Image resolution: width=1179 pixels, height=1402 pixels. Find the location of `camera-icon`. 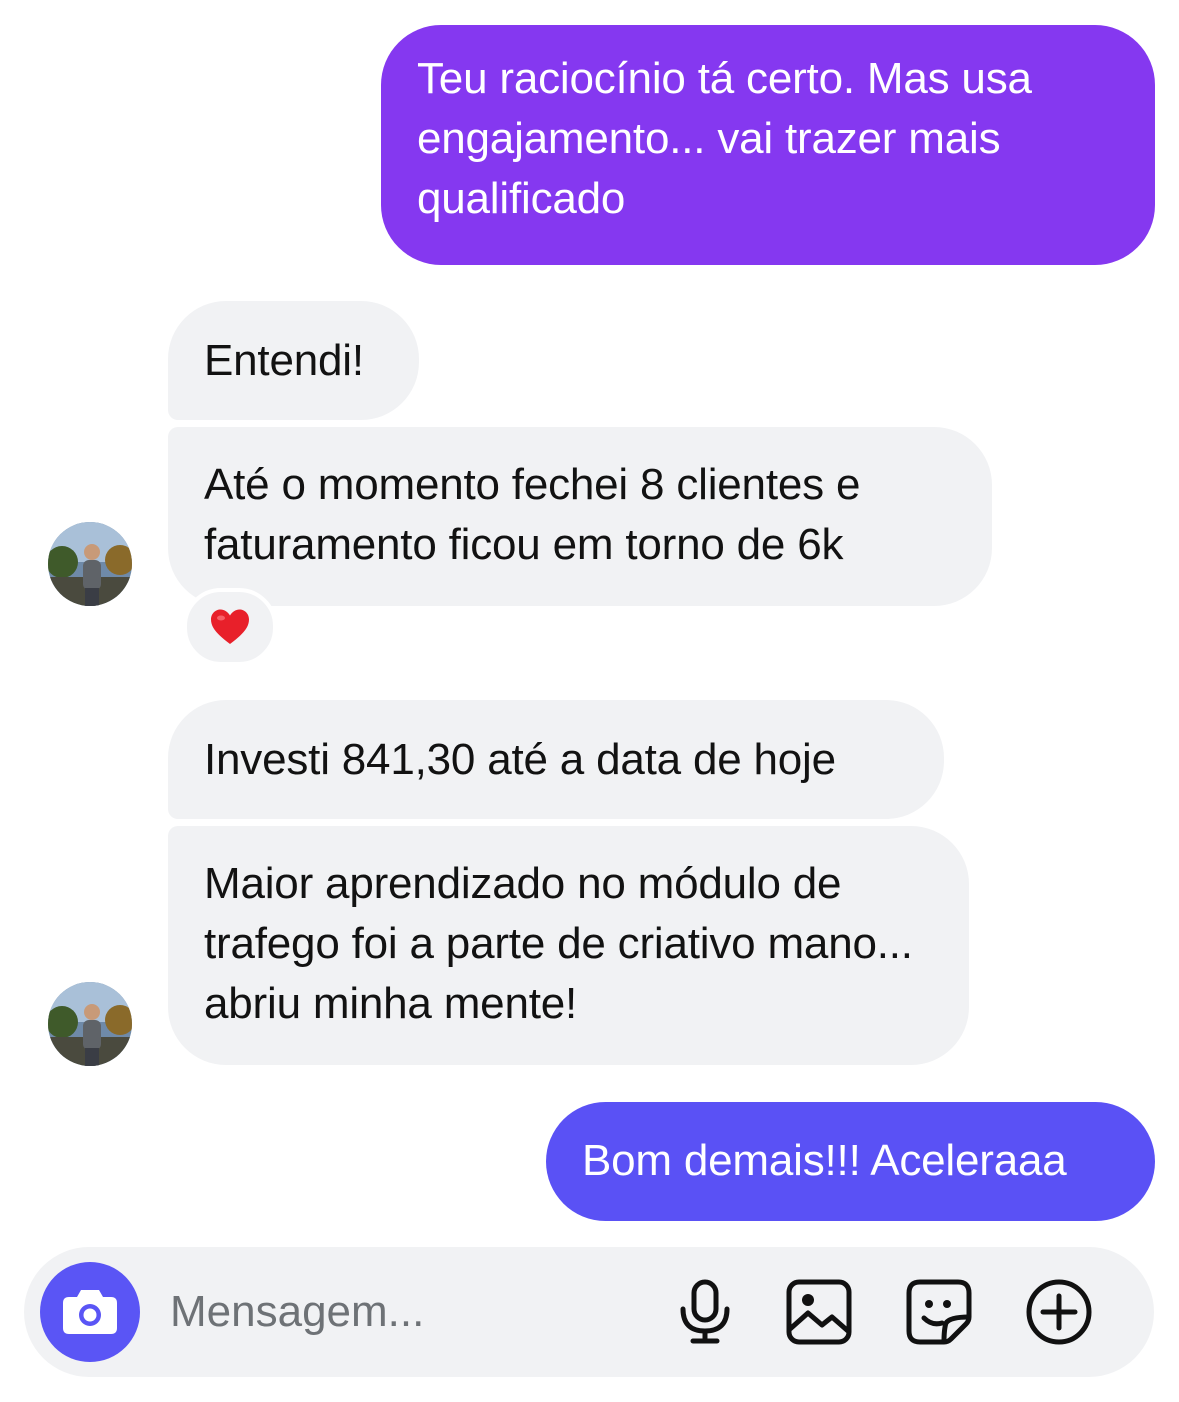

camera-icon is located at coordinates (90, 1312).